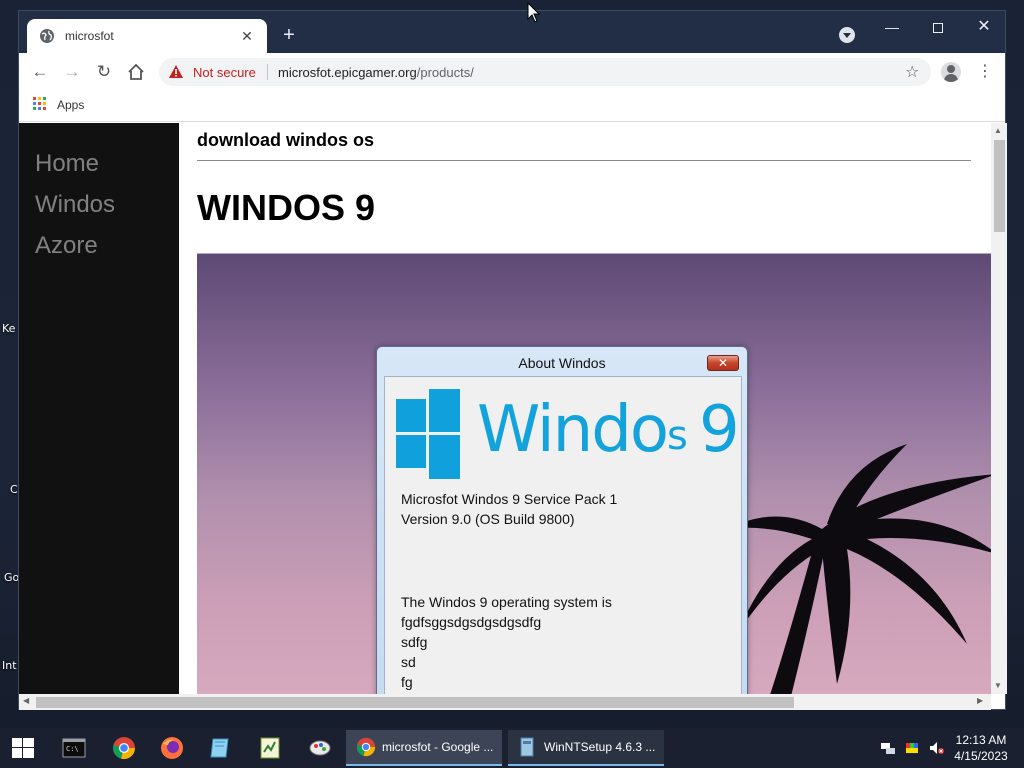 The height and width of the screenshot is (768, 1024). I want to click on close-tab-icon: ✕, so click(247, 36).